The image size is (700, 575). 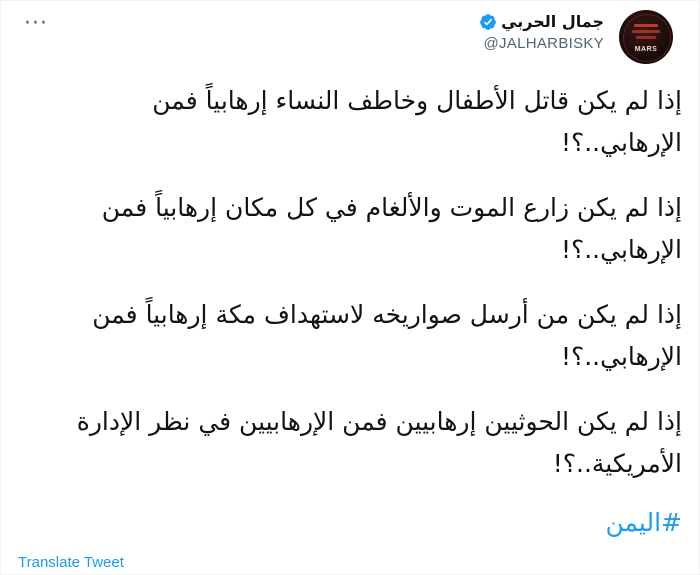 What do you see at coordinates (488, 22) in the screenshot?
I see `verified-badge-icon` at bounding box center [488, 22].